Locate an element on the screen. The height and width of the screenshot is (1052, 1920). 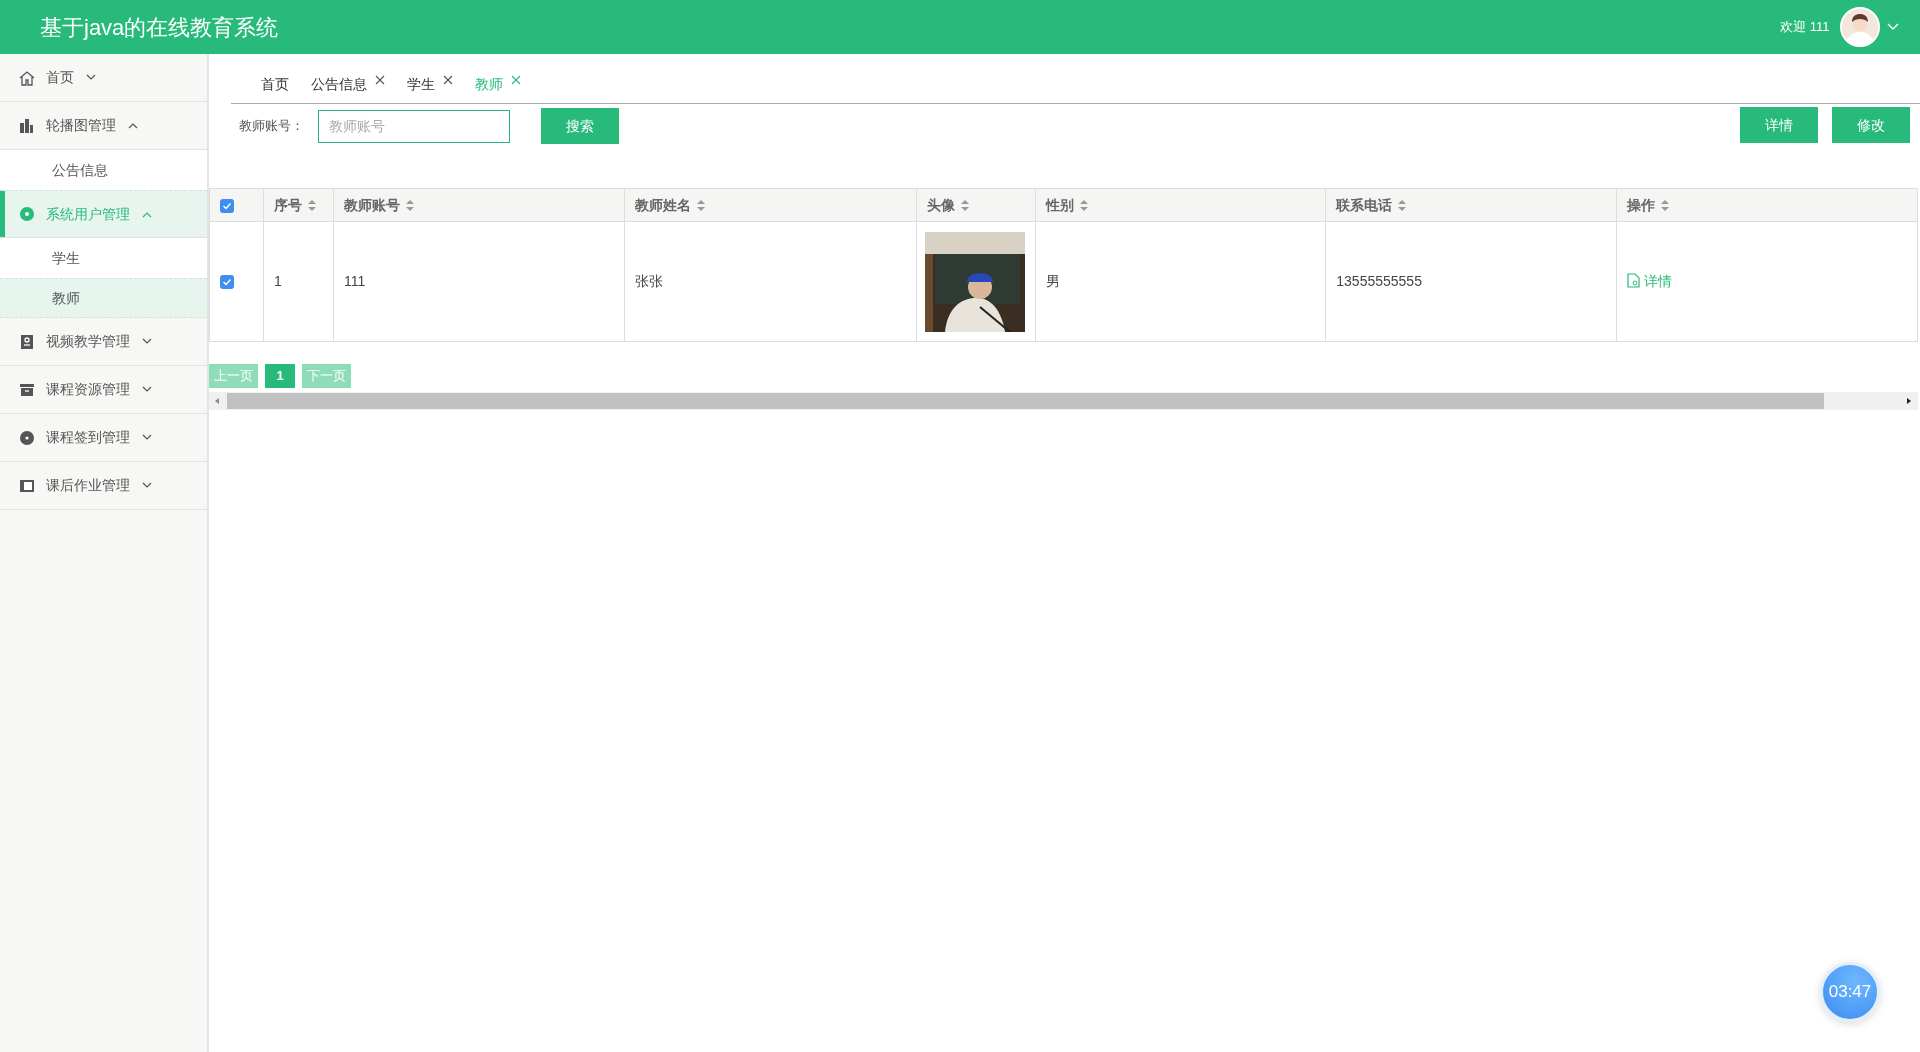
sidebar-subitem: 公告信息 is located at coordinates (103, 170).